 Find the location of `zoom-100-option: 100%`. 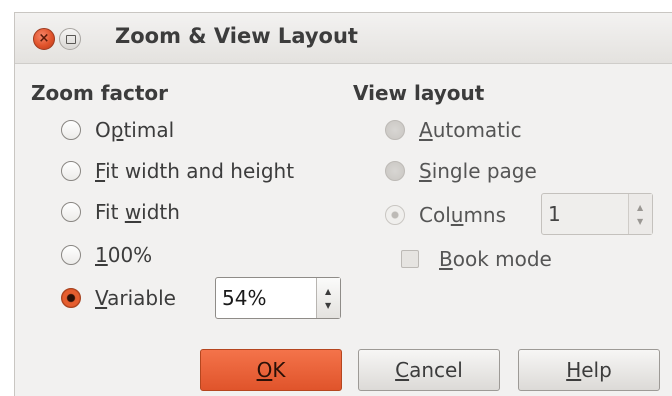

zoom-100-option: 100% is located at coordinates (106, 255).